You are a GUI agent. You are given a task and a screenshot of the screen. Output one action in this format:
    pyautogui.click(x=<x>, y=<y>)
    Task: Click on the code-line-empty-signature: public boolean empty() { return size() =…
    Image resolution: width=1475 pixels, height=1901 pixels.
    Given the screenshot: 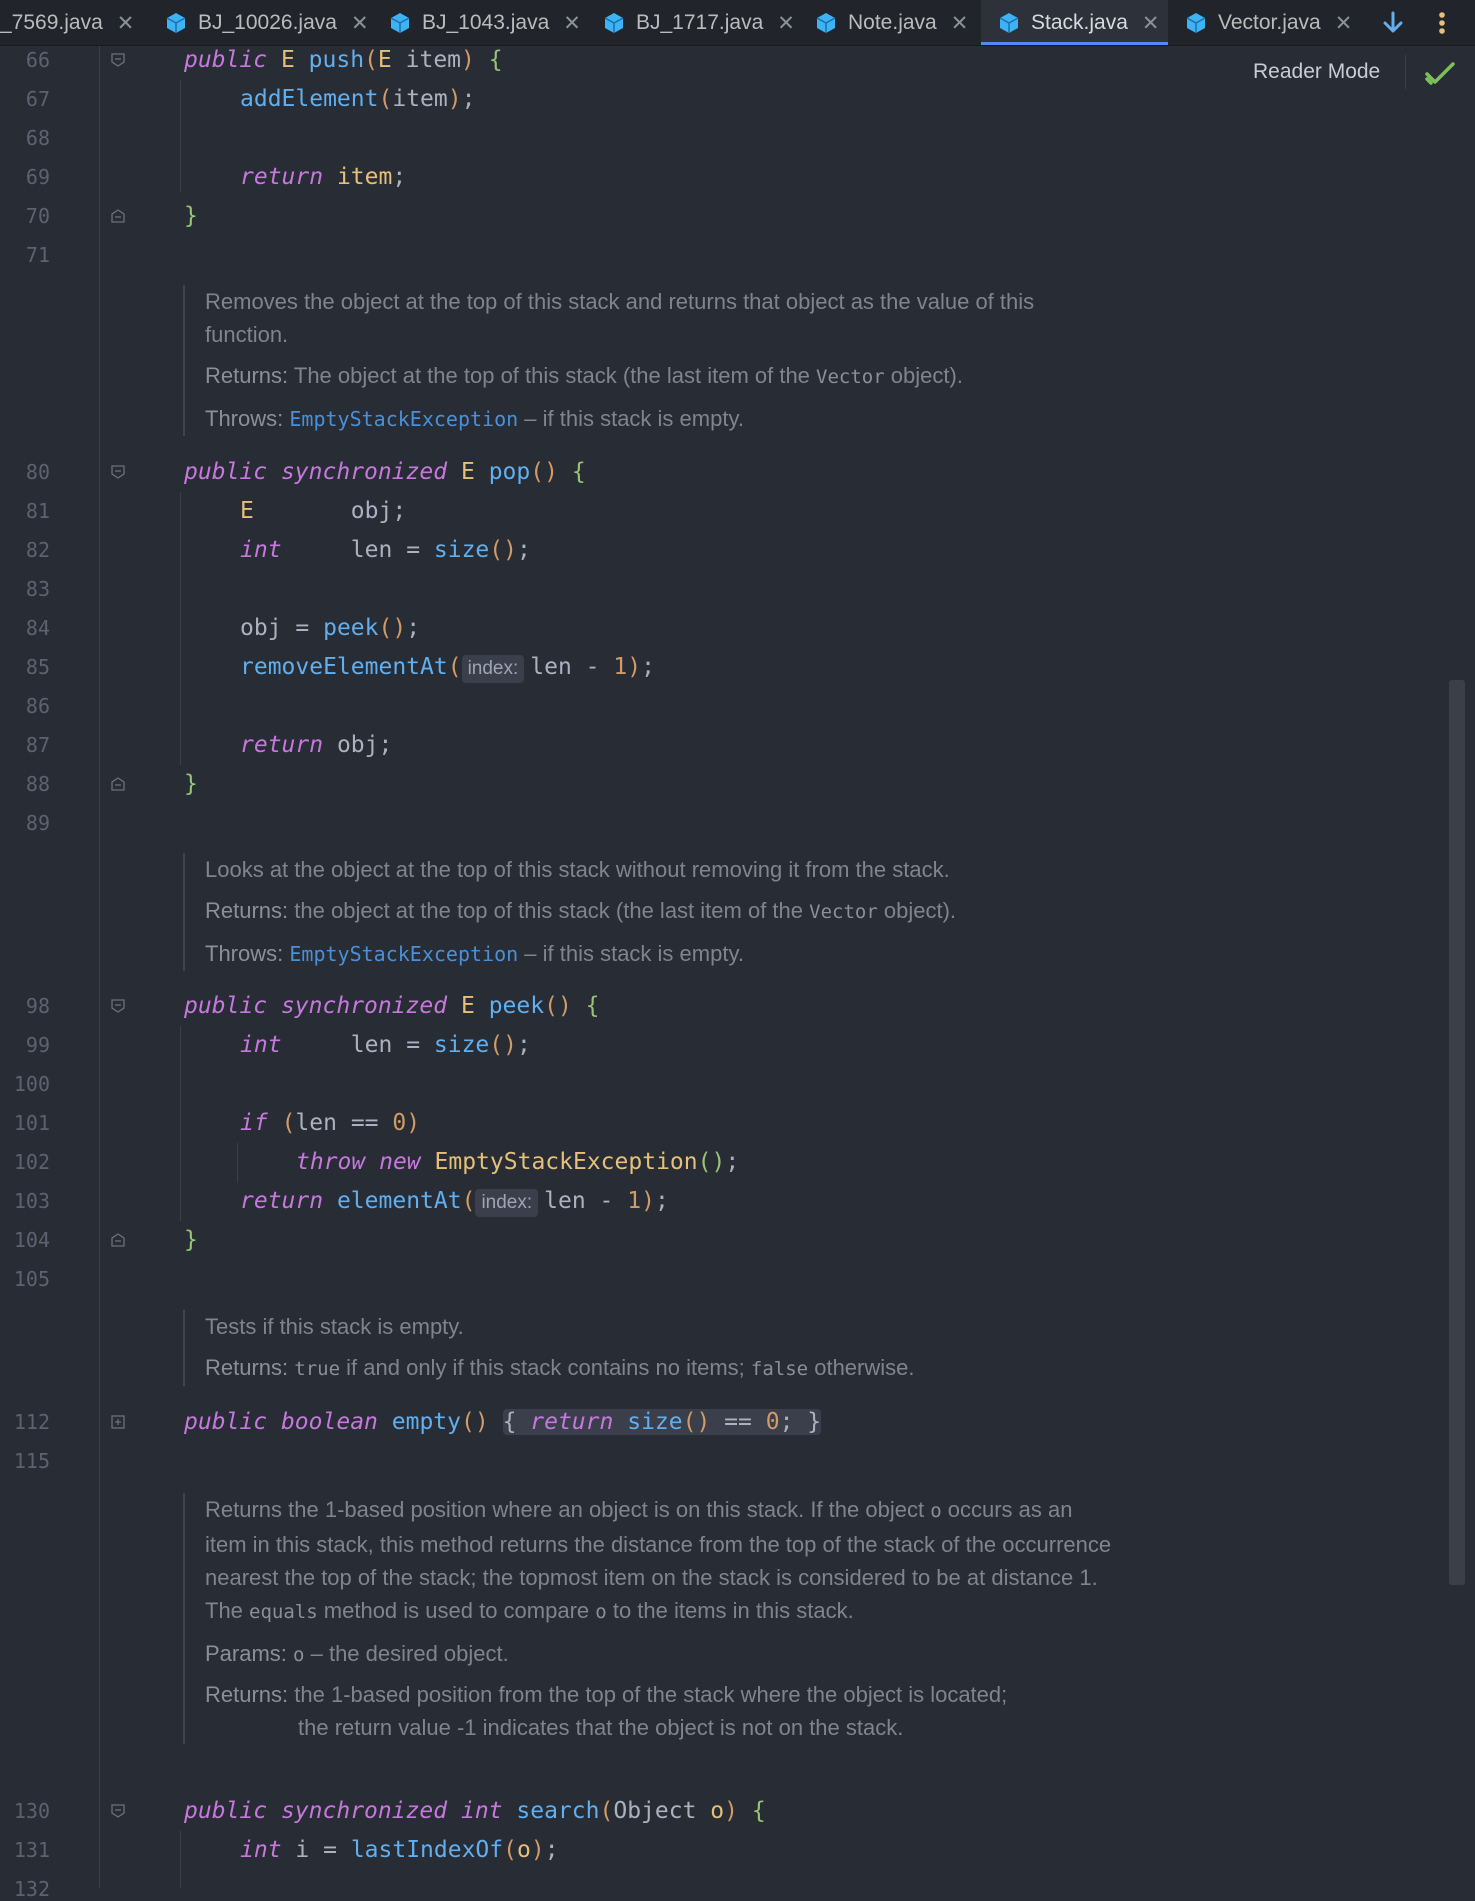 What is the action you would take?
    pyautogui.click(x=503, y=1422)
    